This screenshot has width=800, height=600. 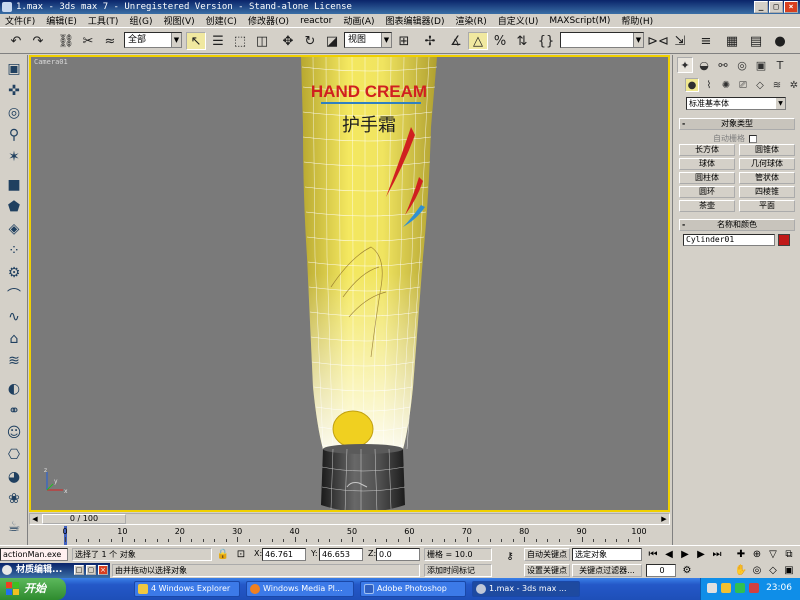 I want to click on environment-icon: ❀, so click(x=14, y=499).